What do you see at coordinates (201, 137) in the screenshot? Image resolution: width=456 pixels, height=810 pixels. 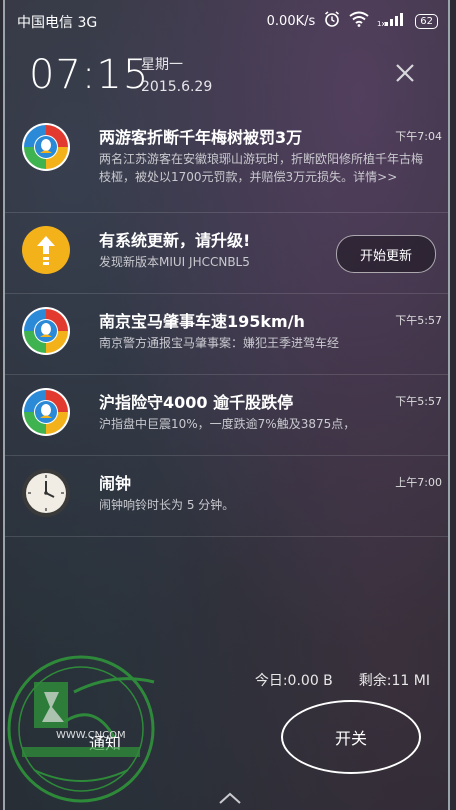 I see `notification-title: 两游客折断千年梅树被罚3万` at bounding box center [201, 137].